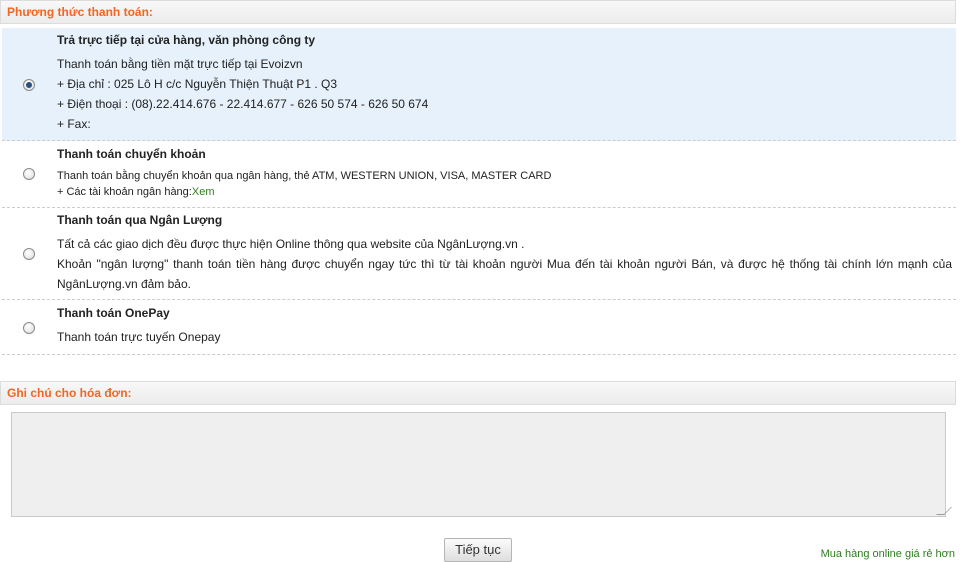 Image resolution: width=960 pixels, height=562 pixels. What do you see at coordinates (203, 192) in the screenshot?
I see `bank-accounts-view-link: Xem` at bounding box center [203, 192].